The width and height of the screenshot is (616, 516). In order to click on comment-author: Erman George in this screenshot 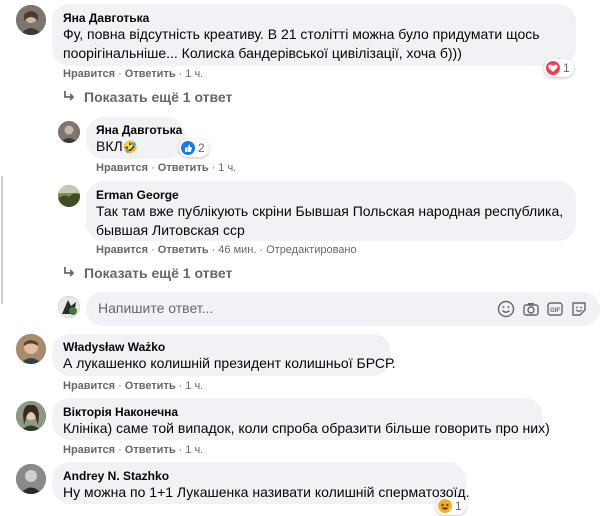, I will do `click(137, 195)`.